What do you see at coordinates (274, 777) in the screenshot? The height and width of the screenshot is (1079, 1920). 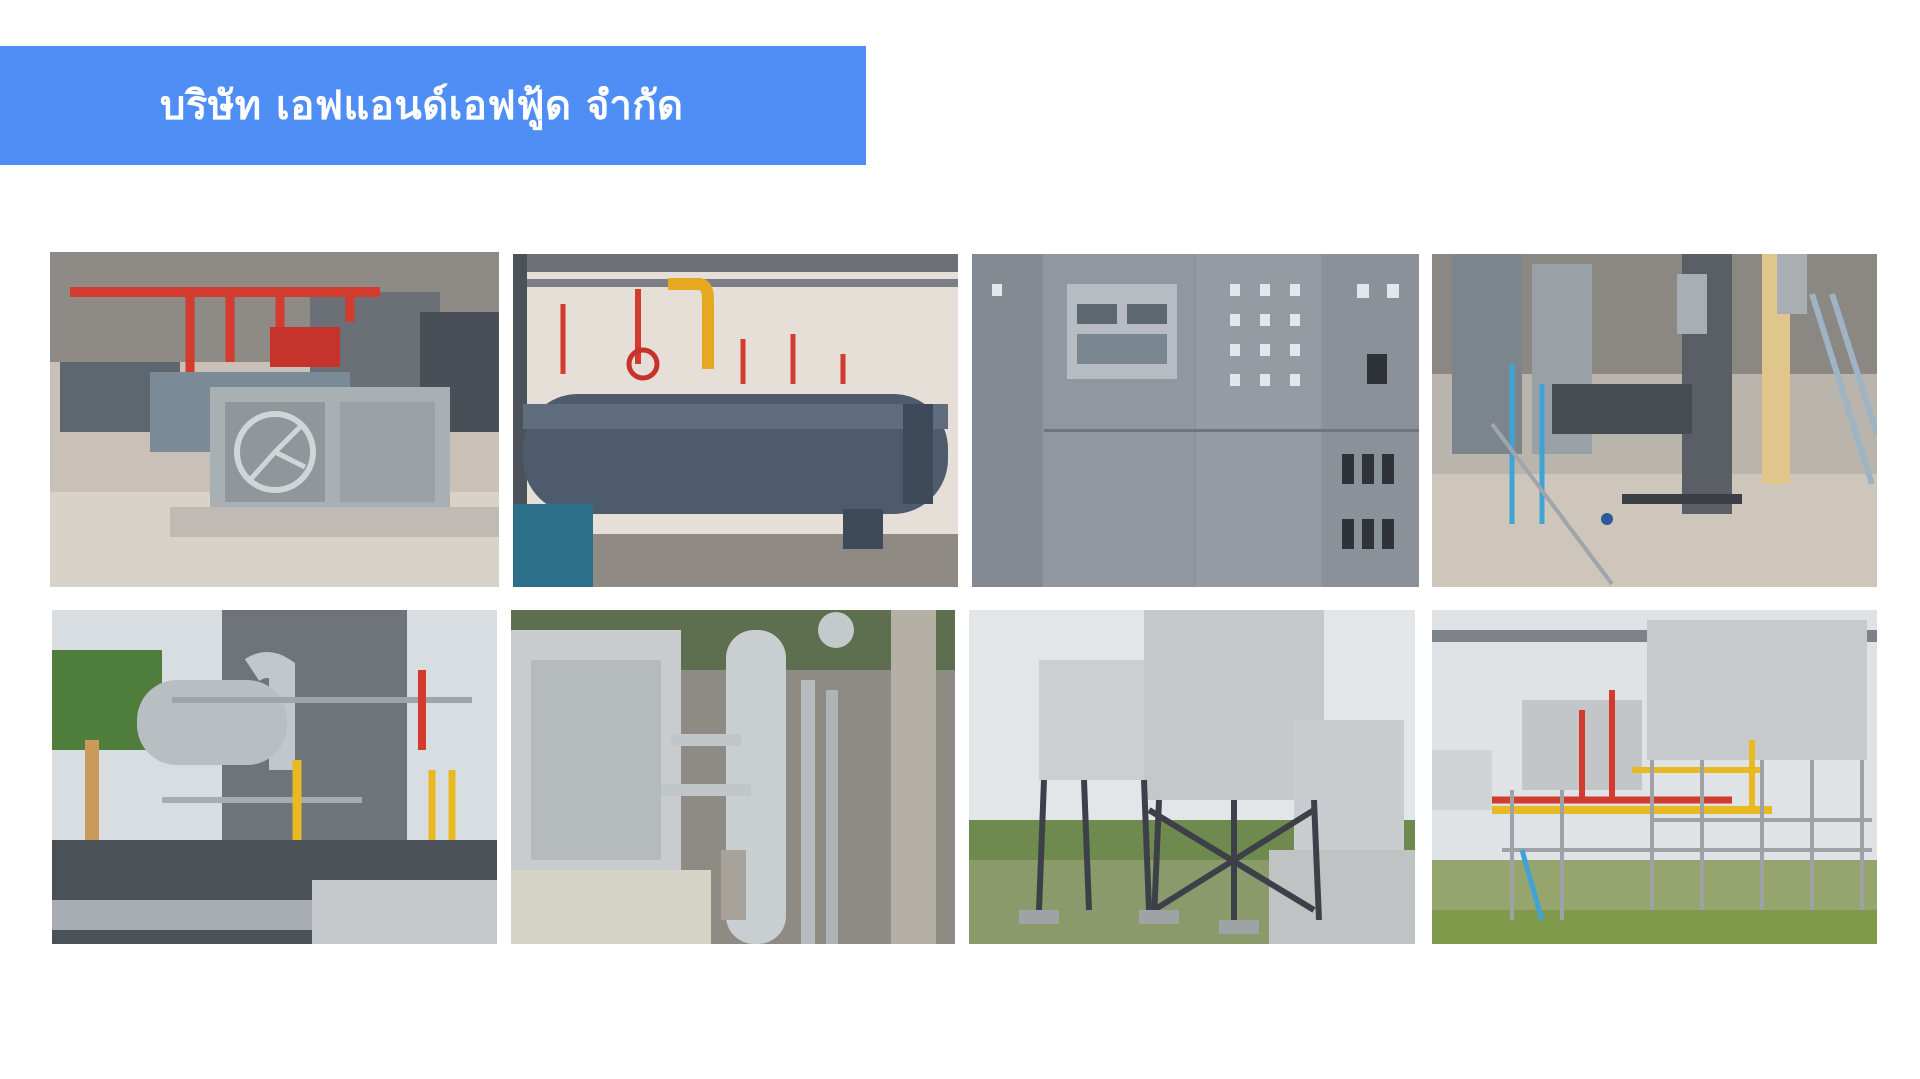 I see `photo-insulated-vessel` at bounding box center [274, 777].